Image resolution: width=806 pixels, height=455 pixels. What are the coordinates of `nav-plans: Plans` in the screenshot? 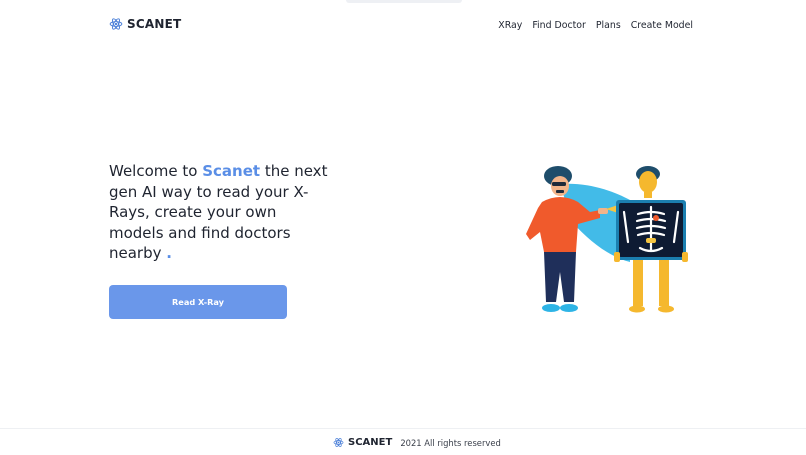 It's located at (608, 25).